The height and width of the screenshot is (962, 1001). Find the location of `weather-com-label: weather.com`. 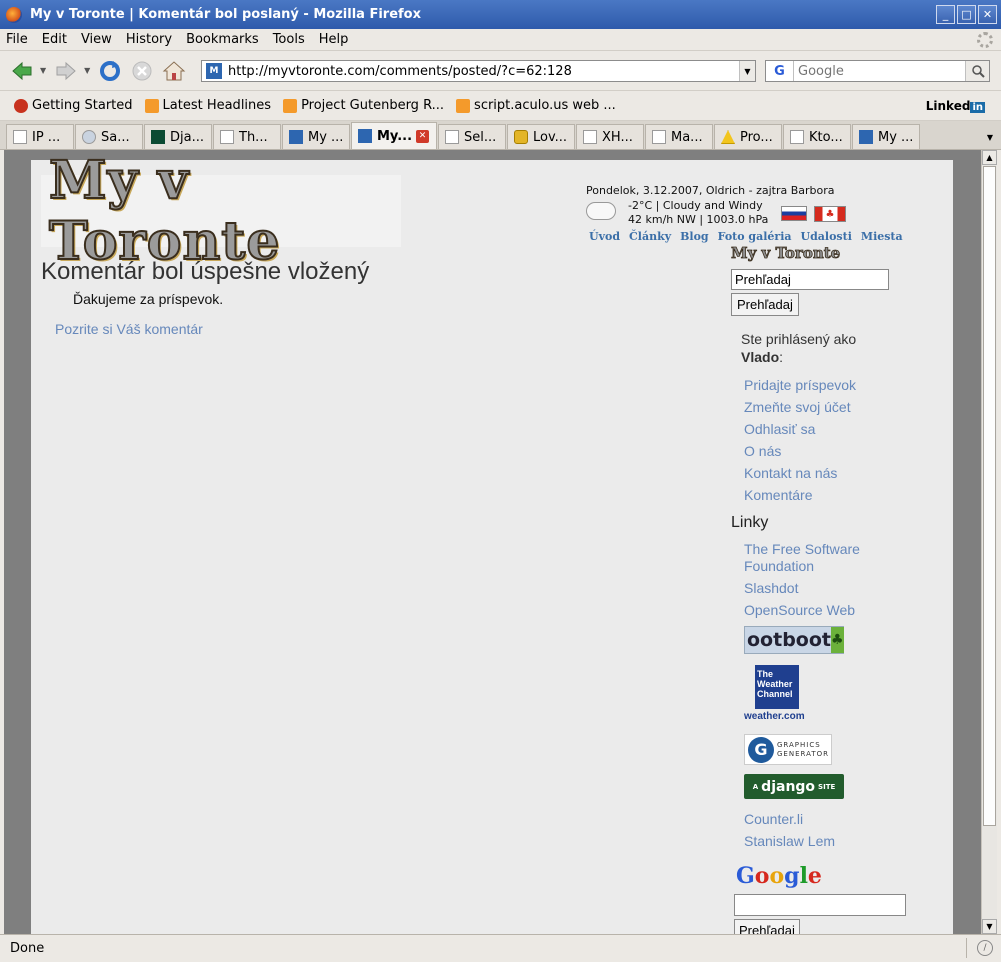

weather-com-label: weather.com is located at coordinates (774, 716).